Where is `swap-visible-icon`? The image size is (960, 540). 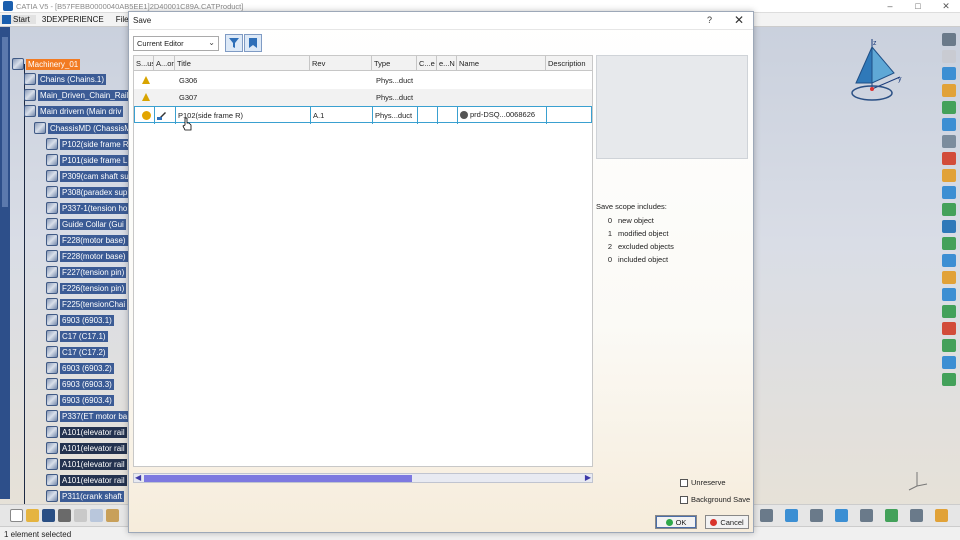 swap-visible-icon is located at coordinates (941, 515).